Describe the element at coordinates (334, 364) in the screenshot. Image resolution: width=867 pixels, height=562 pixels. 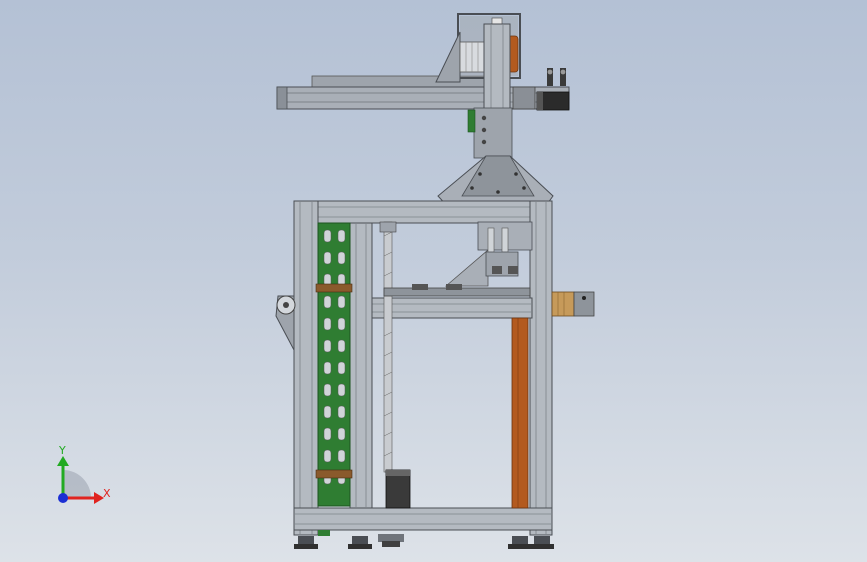
I see `green-control-board` at that location.